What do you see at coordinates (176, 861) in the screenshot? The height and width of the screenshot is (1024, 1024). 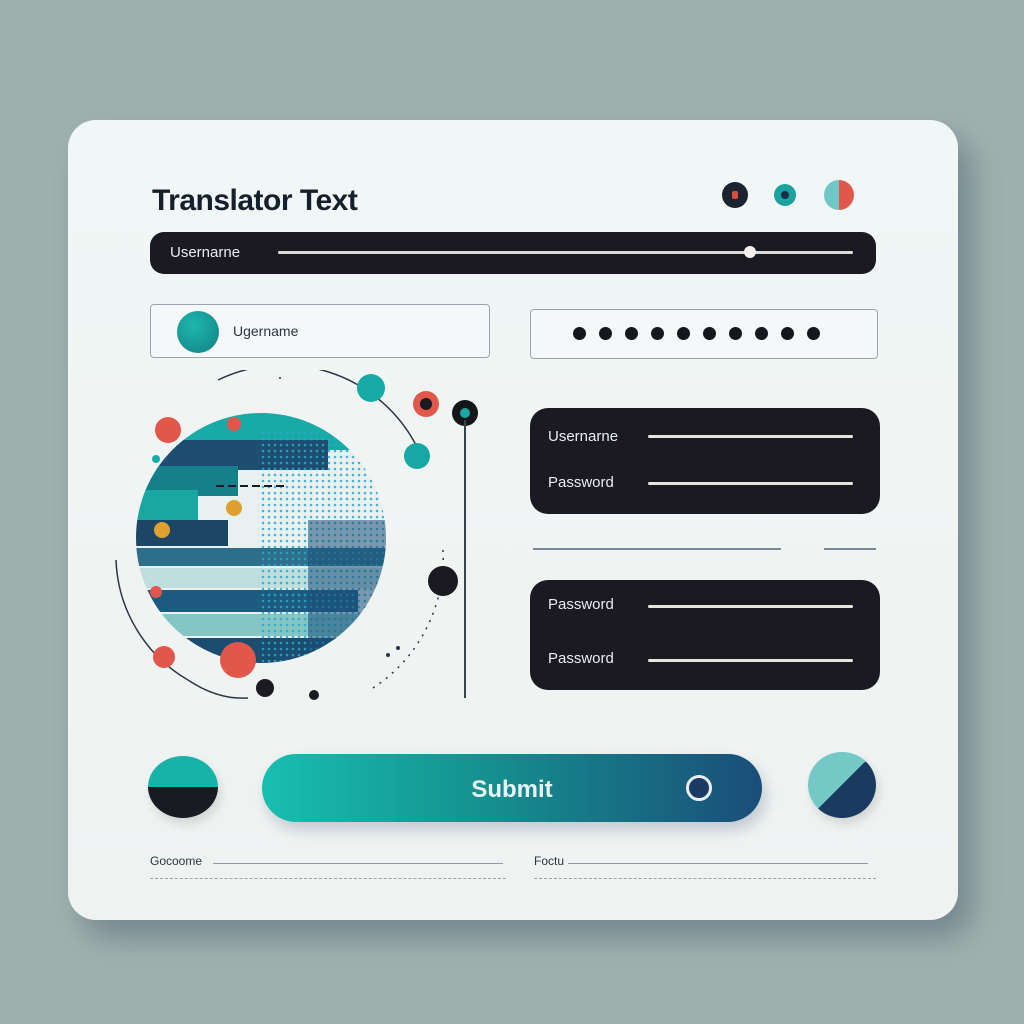 I see `footer-left-label: Gocoome` at bounding box center [176, 861].